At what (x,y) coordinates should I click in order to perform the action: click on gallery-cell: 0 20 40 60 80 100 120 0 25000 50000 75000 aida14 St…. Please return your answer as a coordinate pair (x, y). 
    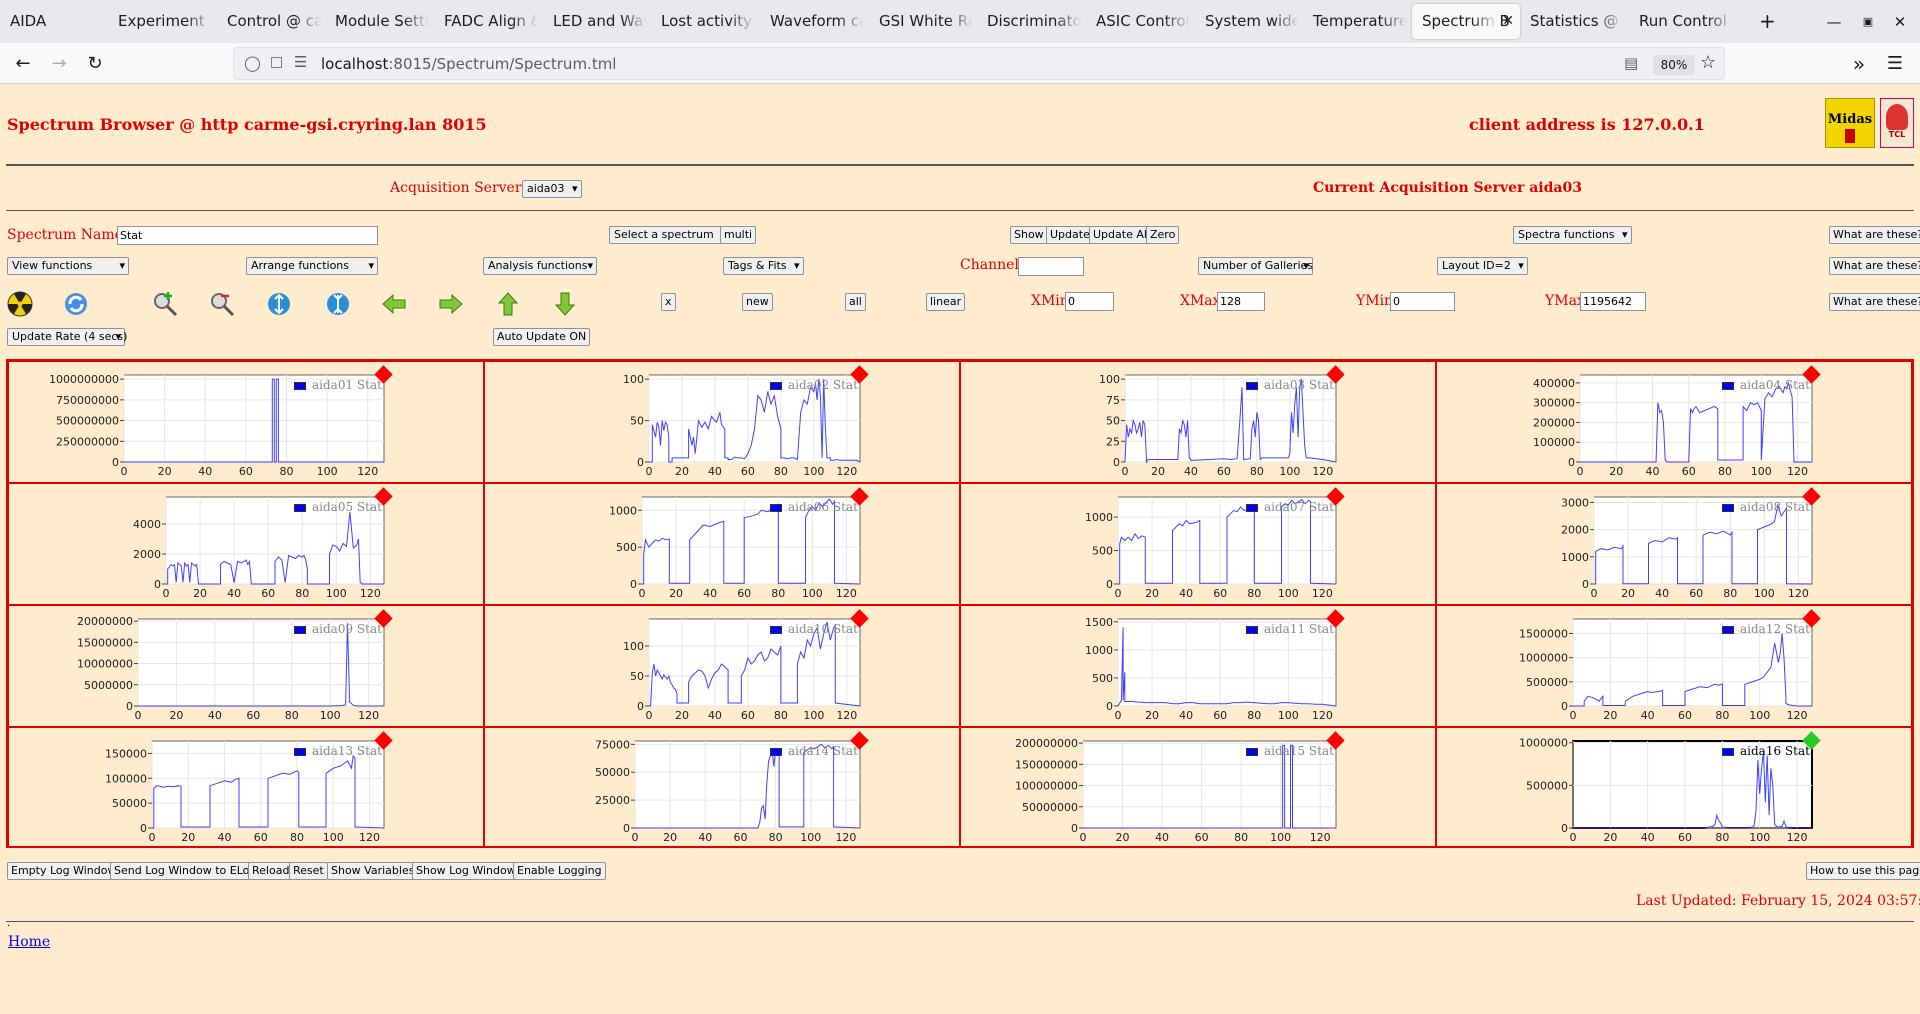
    Looking at the image, I should click on (722, 787).